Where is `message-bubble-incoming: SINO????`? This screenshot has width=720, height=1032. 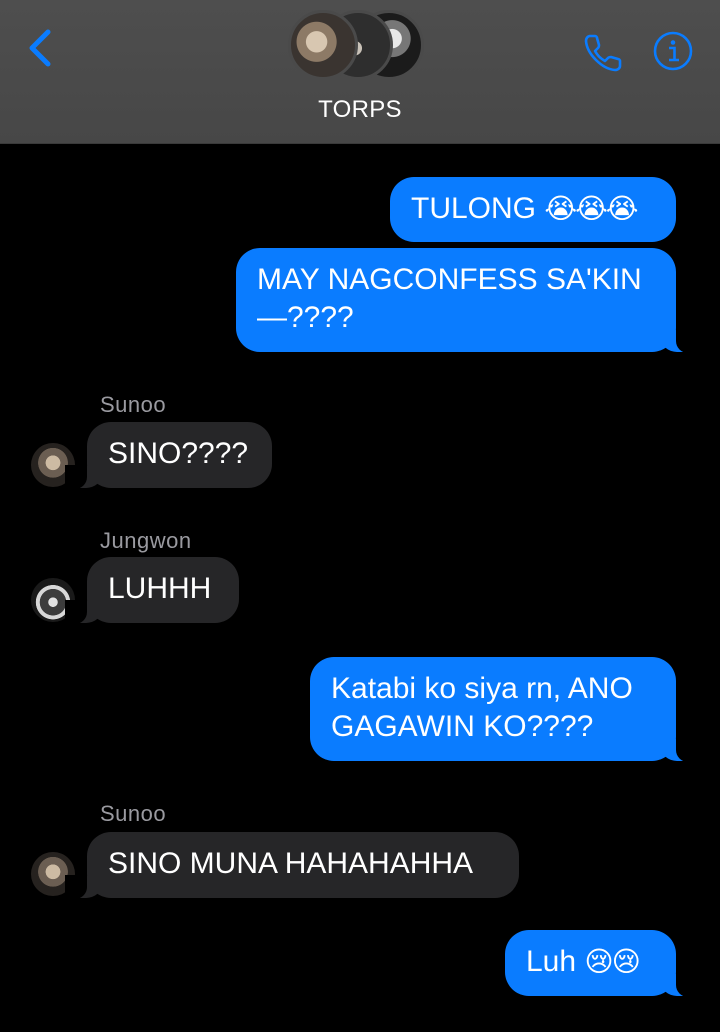 message-bubble-incoming: SINO???? is located at coordinates (168, 455).